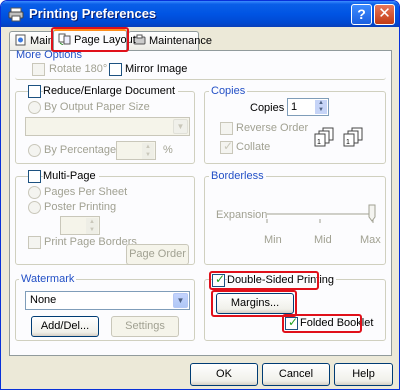  I want to click on reverse-order-label: Reverse Order, so click(272, 128).